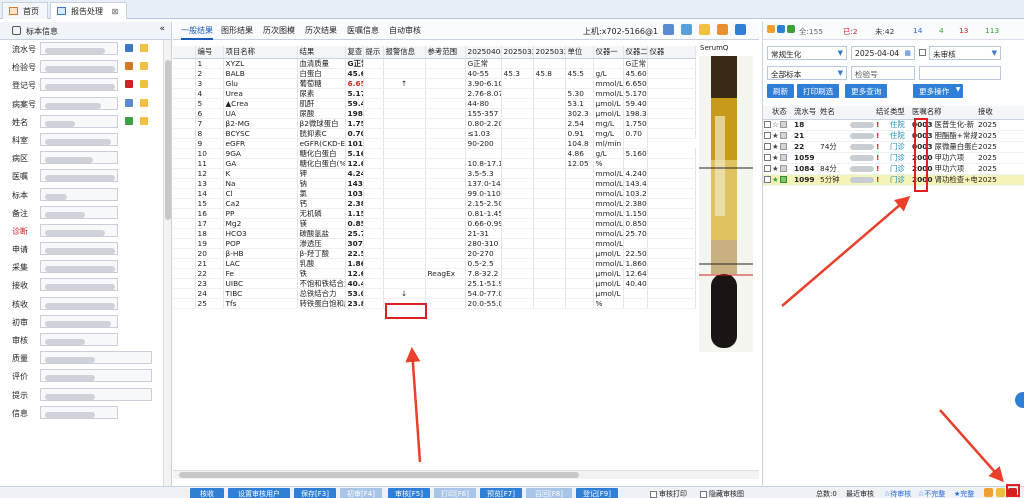  Describe the element at coordinates (434, 263) in the screenshot. I see `result-row: 21LAC乳酸1.86 0.5-2.5 mmol/L1.860` at that location.